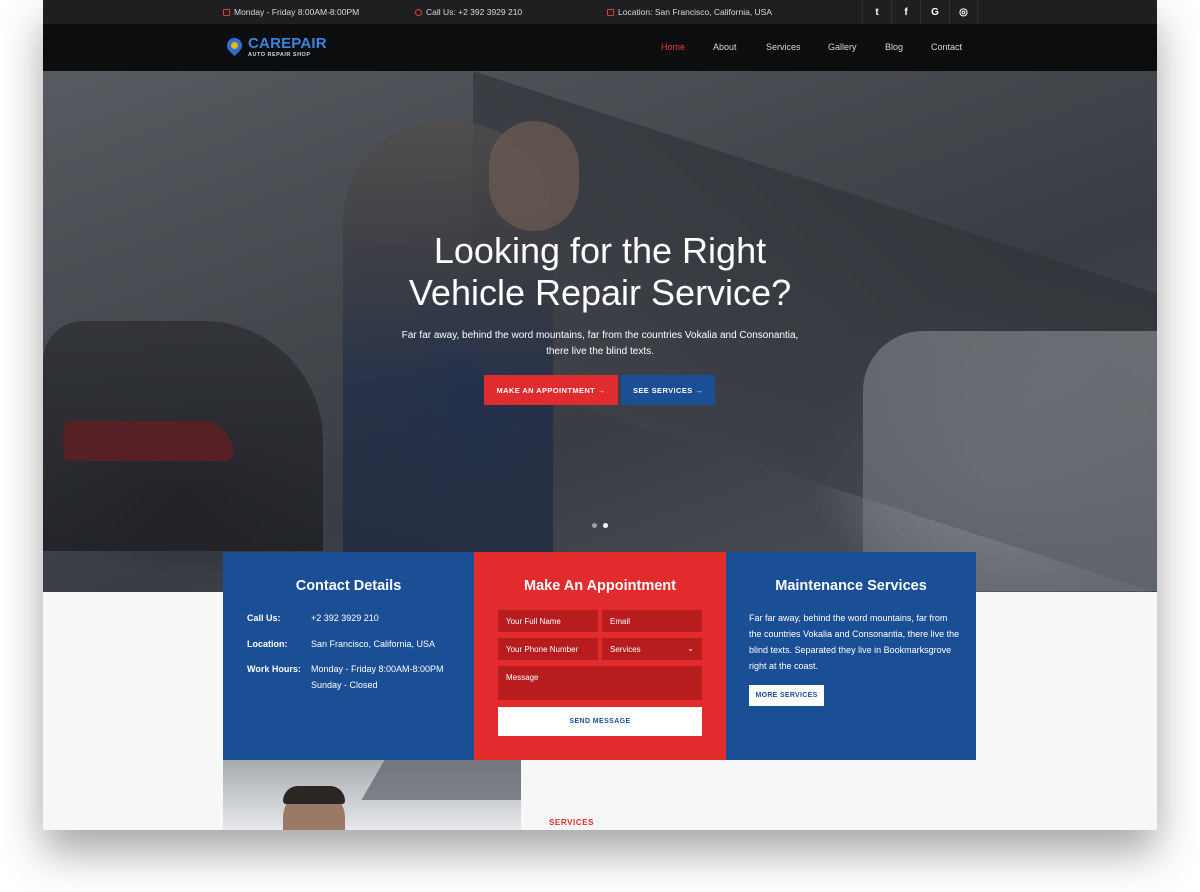 Image resolution: width=1200 pixels, height=892 pixels. What do you see at coordinates (551, 390) in the screenshot?
I see `make-appointment-button: MAKE AN APPOINTMENT →` at bounding box center [551, 390].